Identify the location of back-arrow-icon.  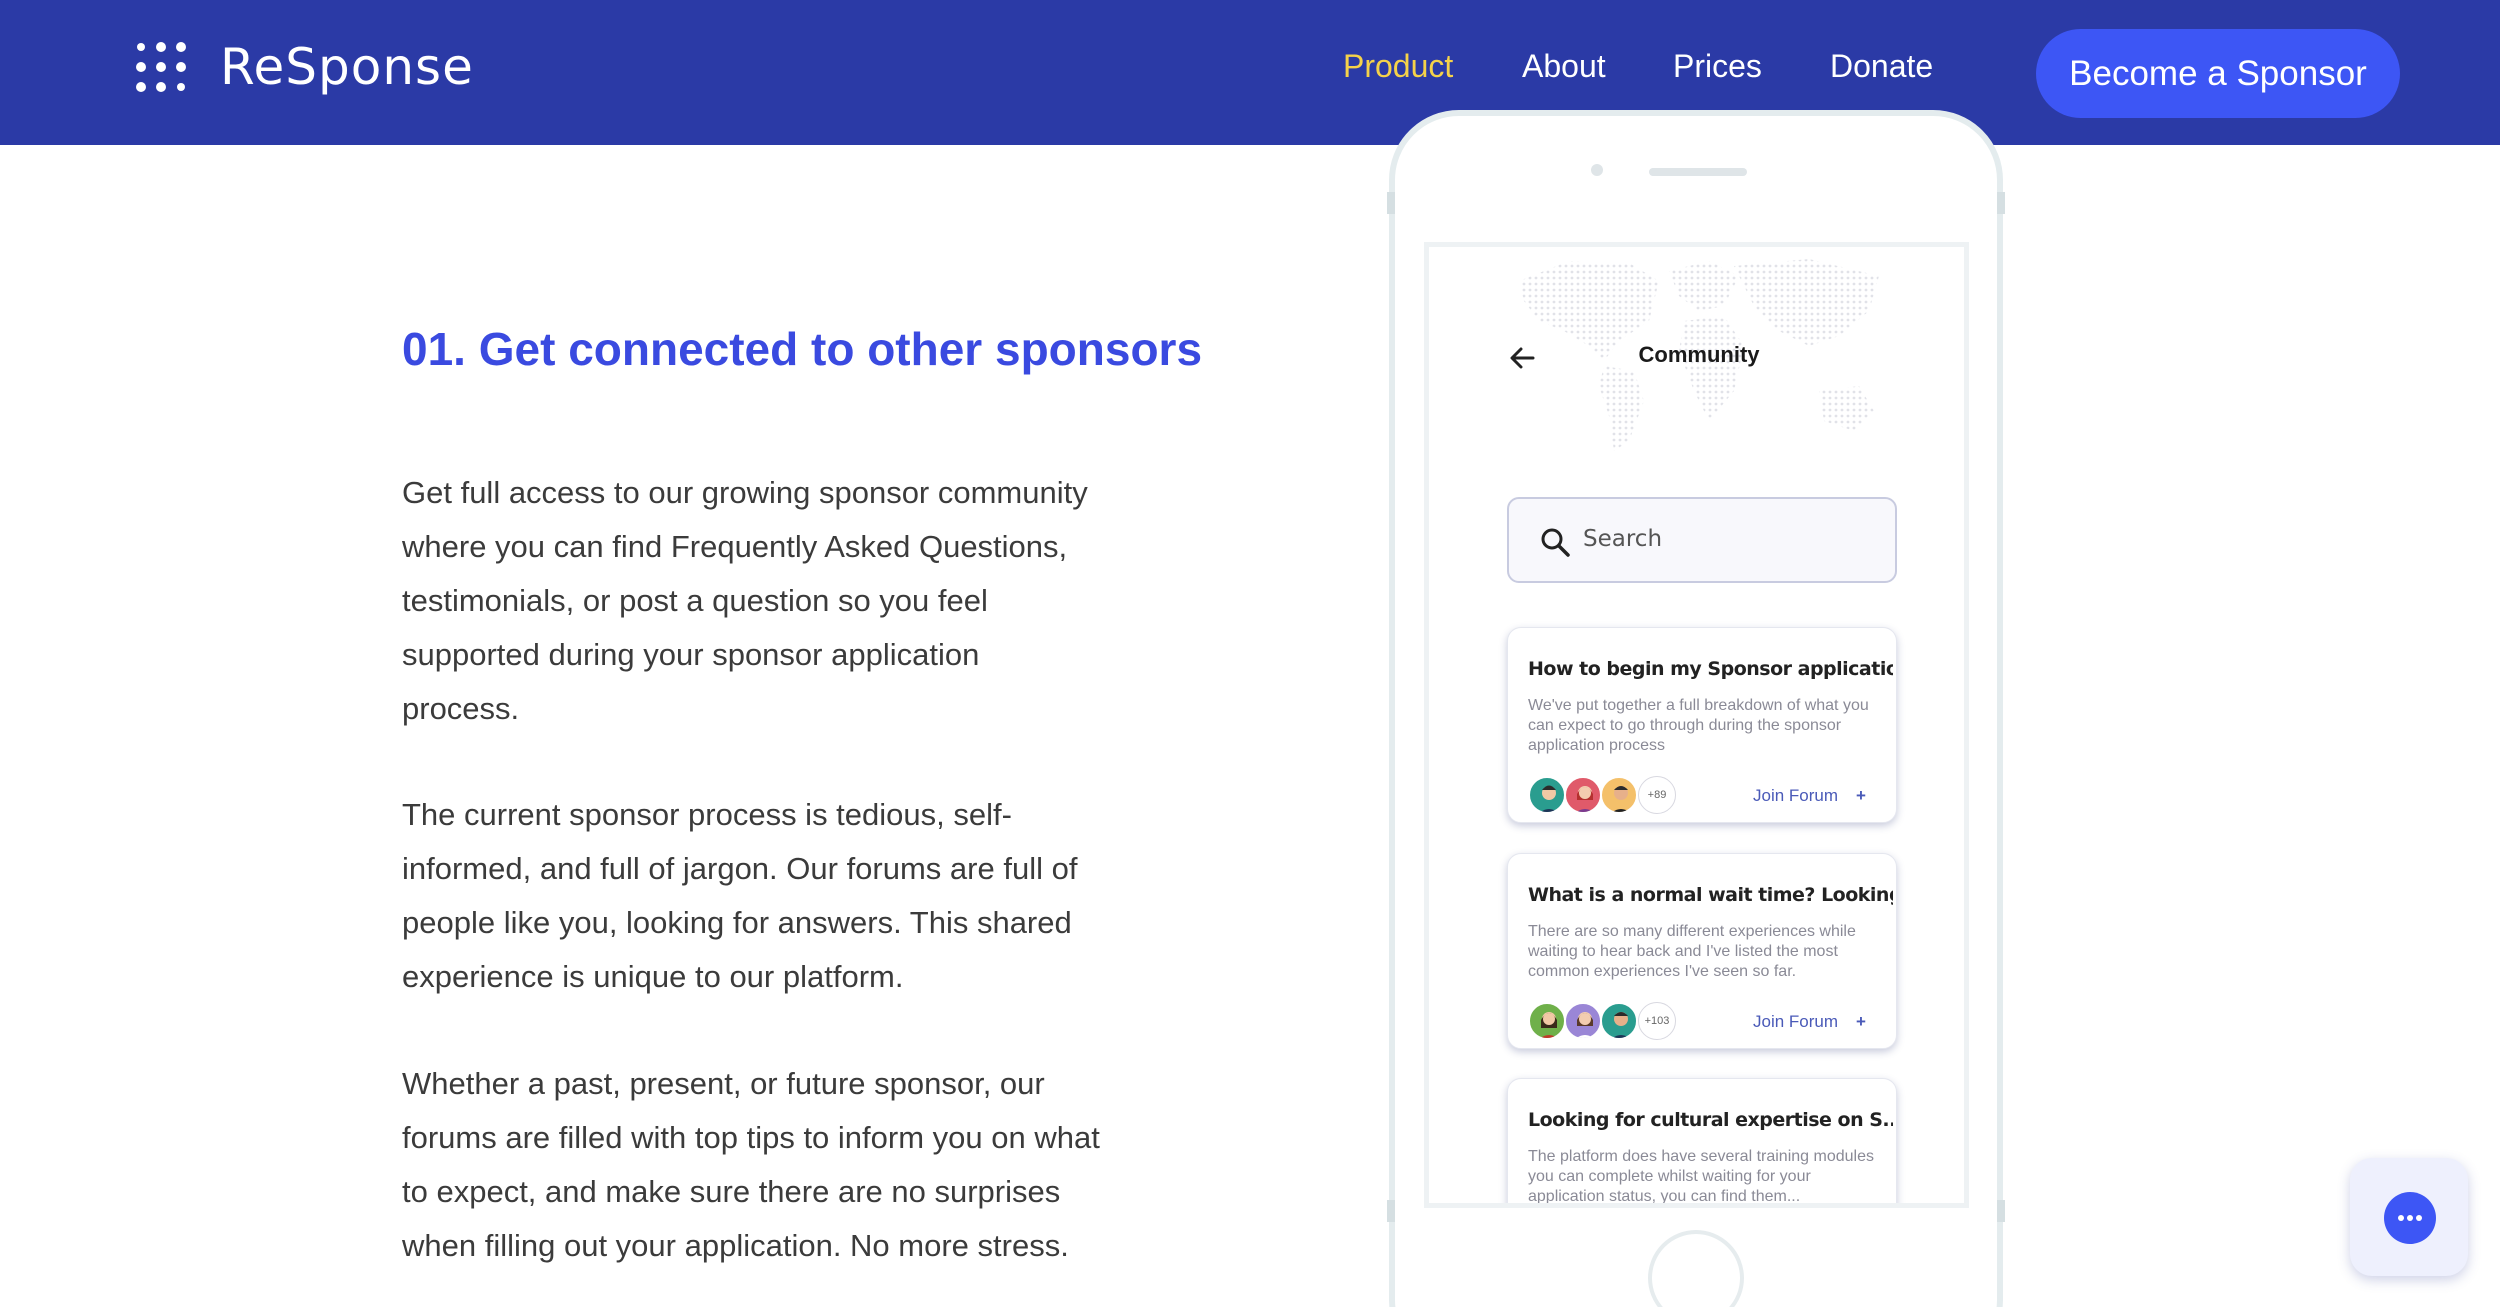
(1522, 358).